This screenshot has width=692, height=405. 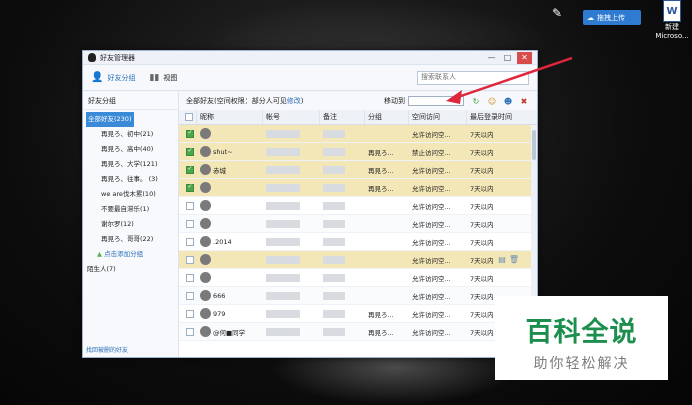 What do you see at coordinates (581, 364) in the screenshot?
I see `watermark-subtitle: 助你轻松解决` at bounding box center [581, 364].